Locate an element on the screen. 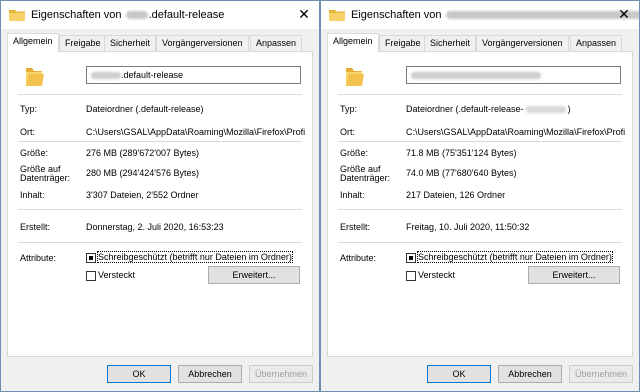 The height and width of the screenshot is (392, 640). title-bar: Eigenschaften von ✕ is located at coordinates (480, 15).